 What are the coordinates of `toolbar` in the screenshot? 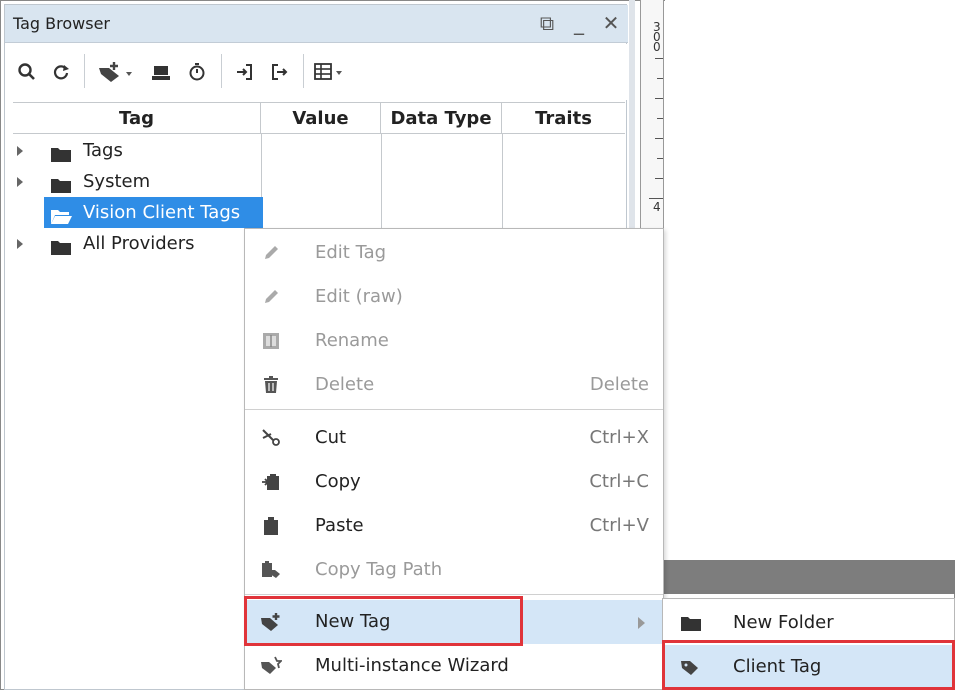 It's located at (316, 72).